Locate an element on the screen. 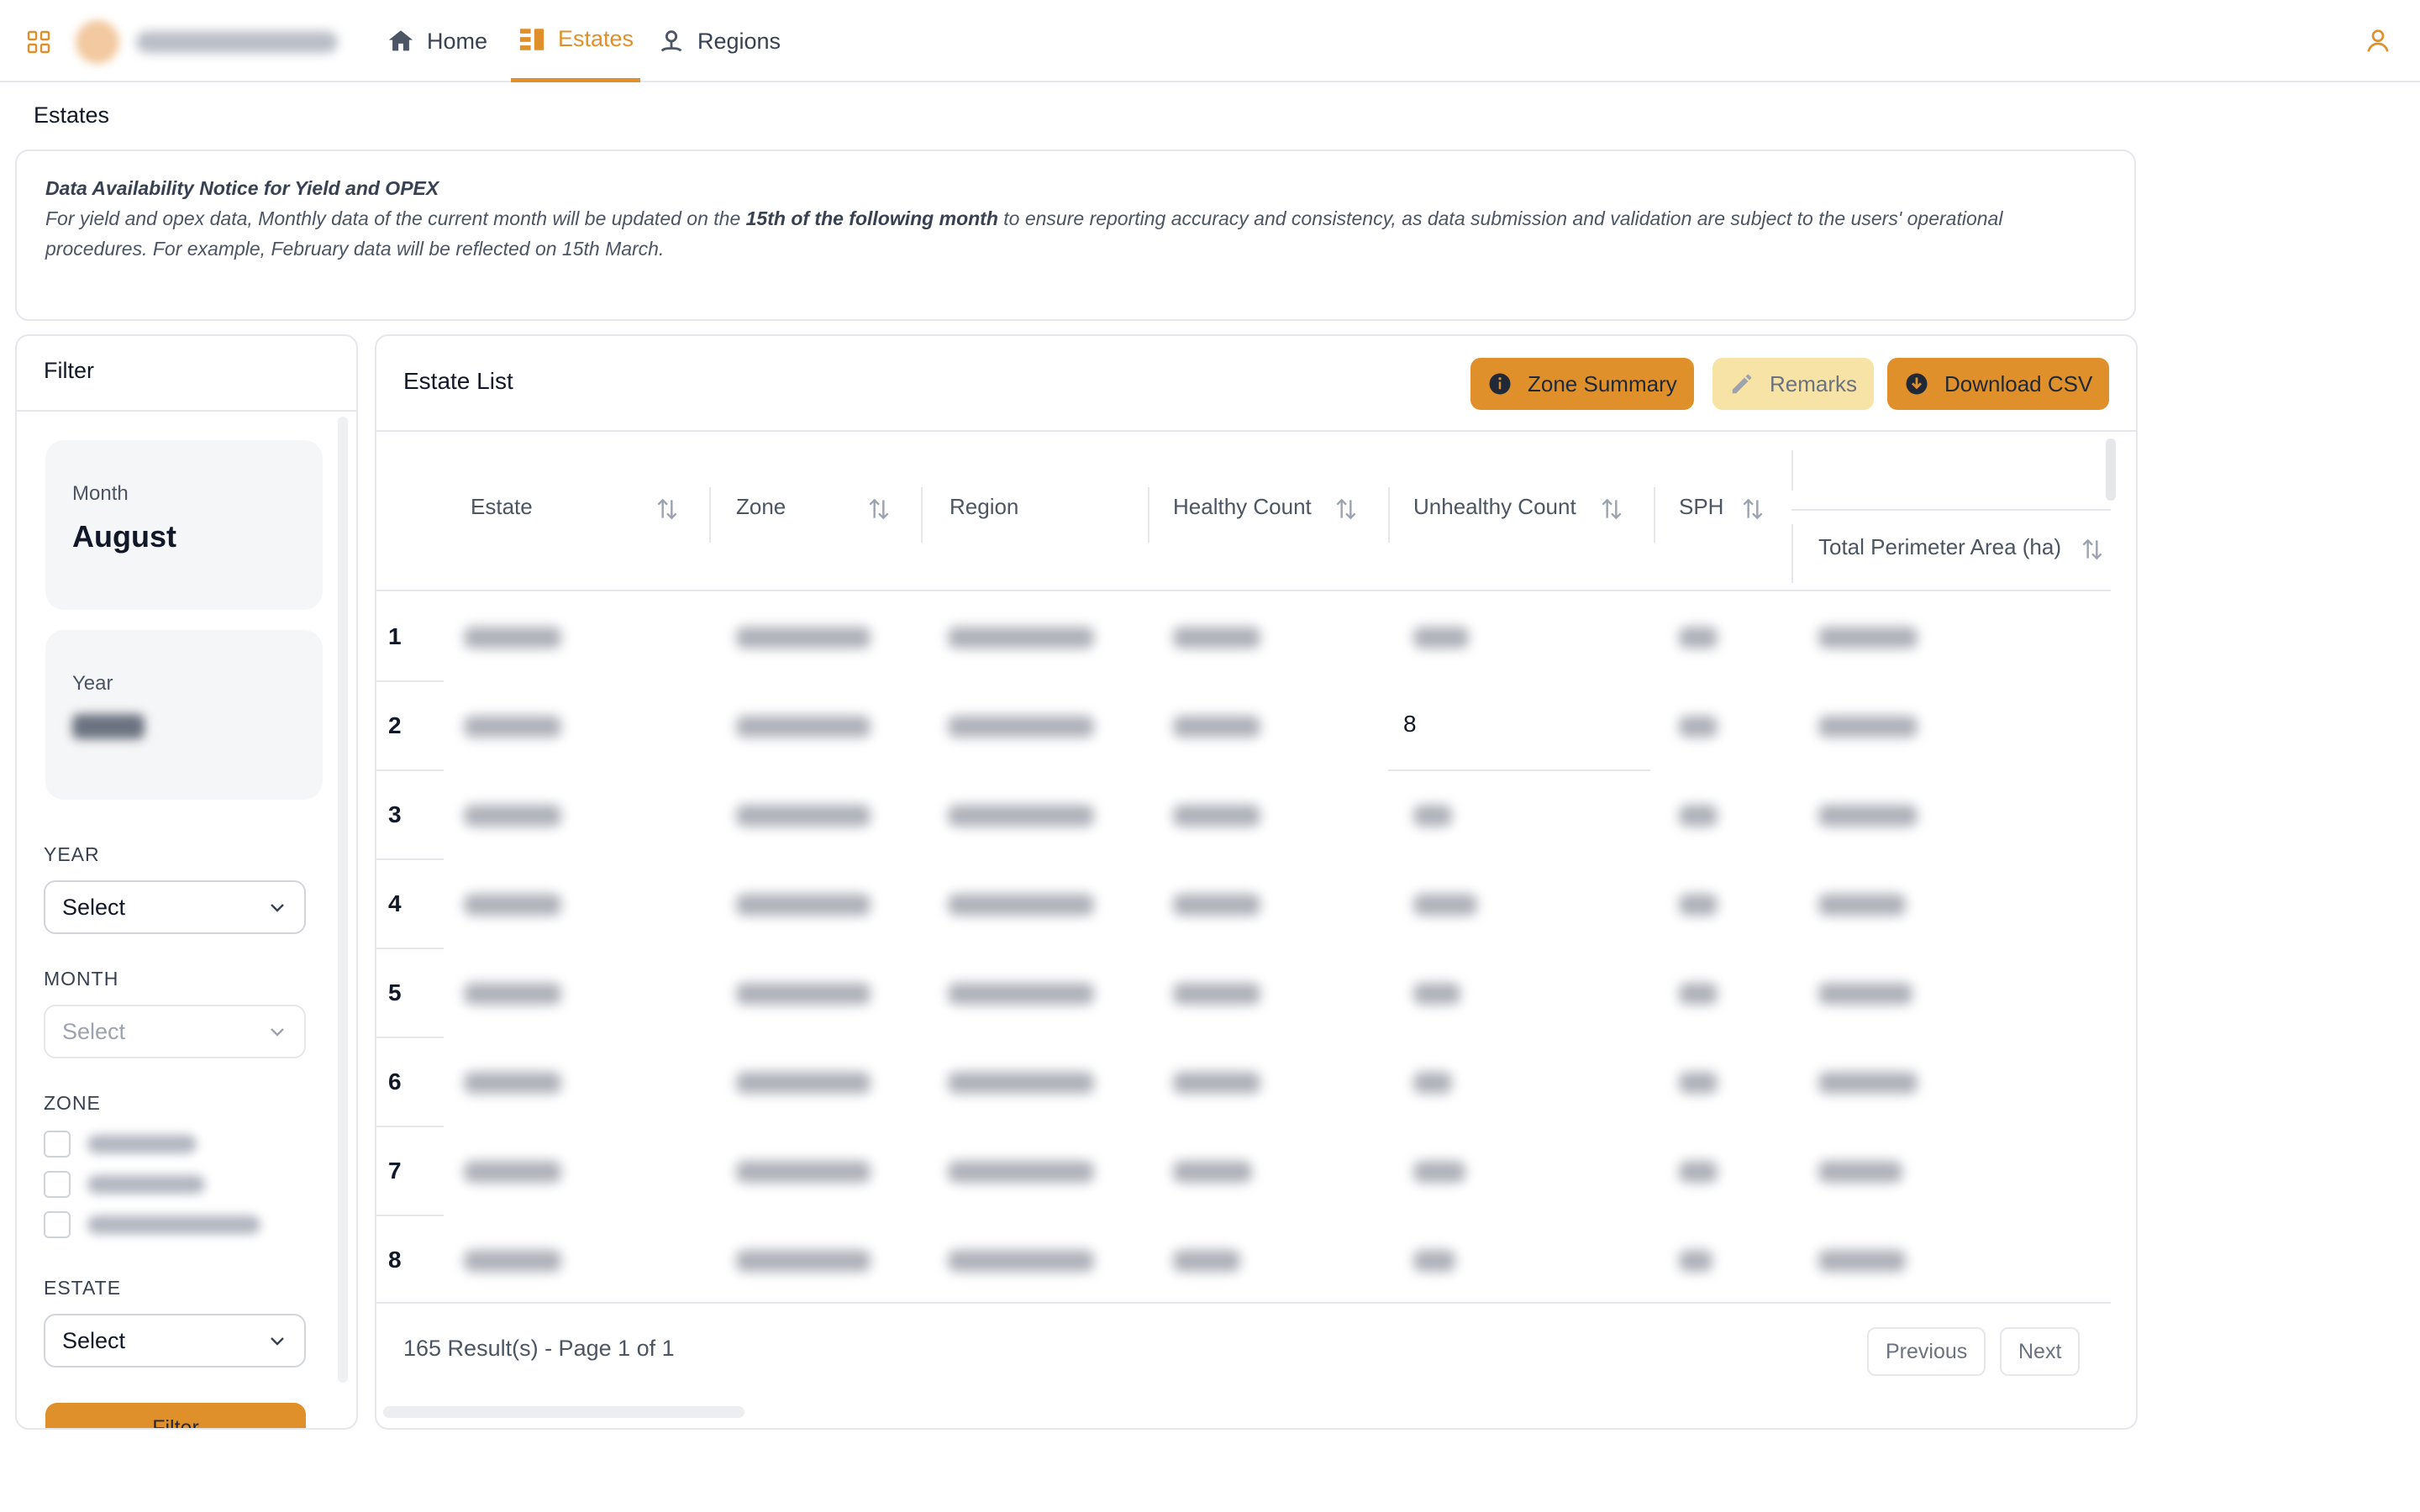 The height and width of the screenshot is (1512, 2420). table-row: 3 is located at coordinates (1243, 815).